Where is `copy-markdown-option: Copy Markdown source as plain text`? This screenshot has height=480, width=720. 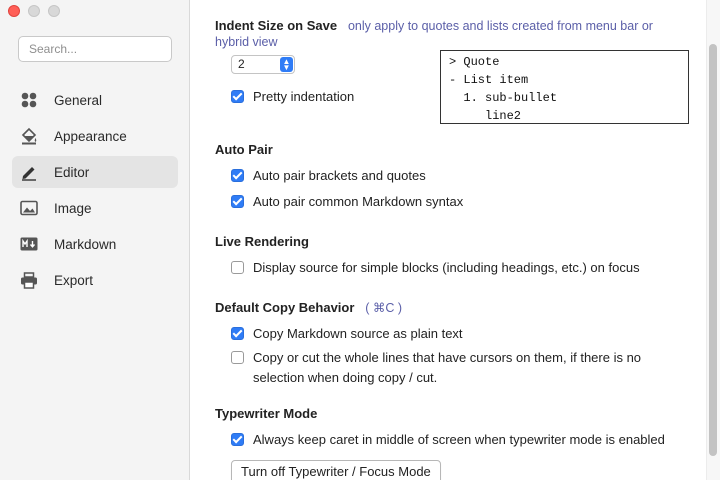
copy-markdown-option: Copy Markdown source as plain text is located at coordinates (347, 334).